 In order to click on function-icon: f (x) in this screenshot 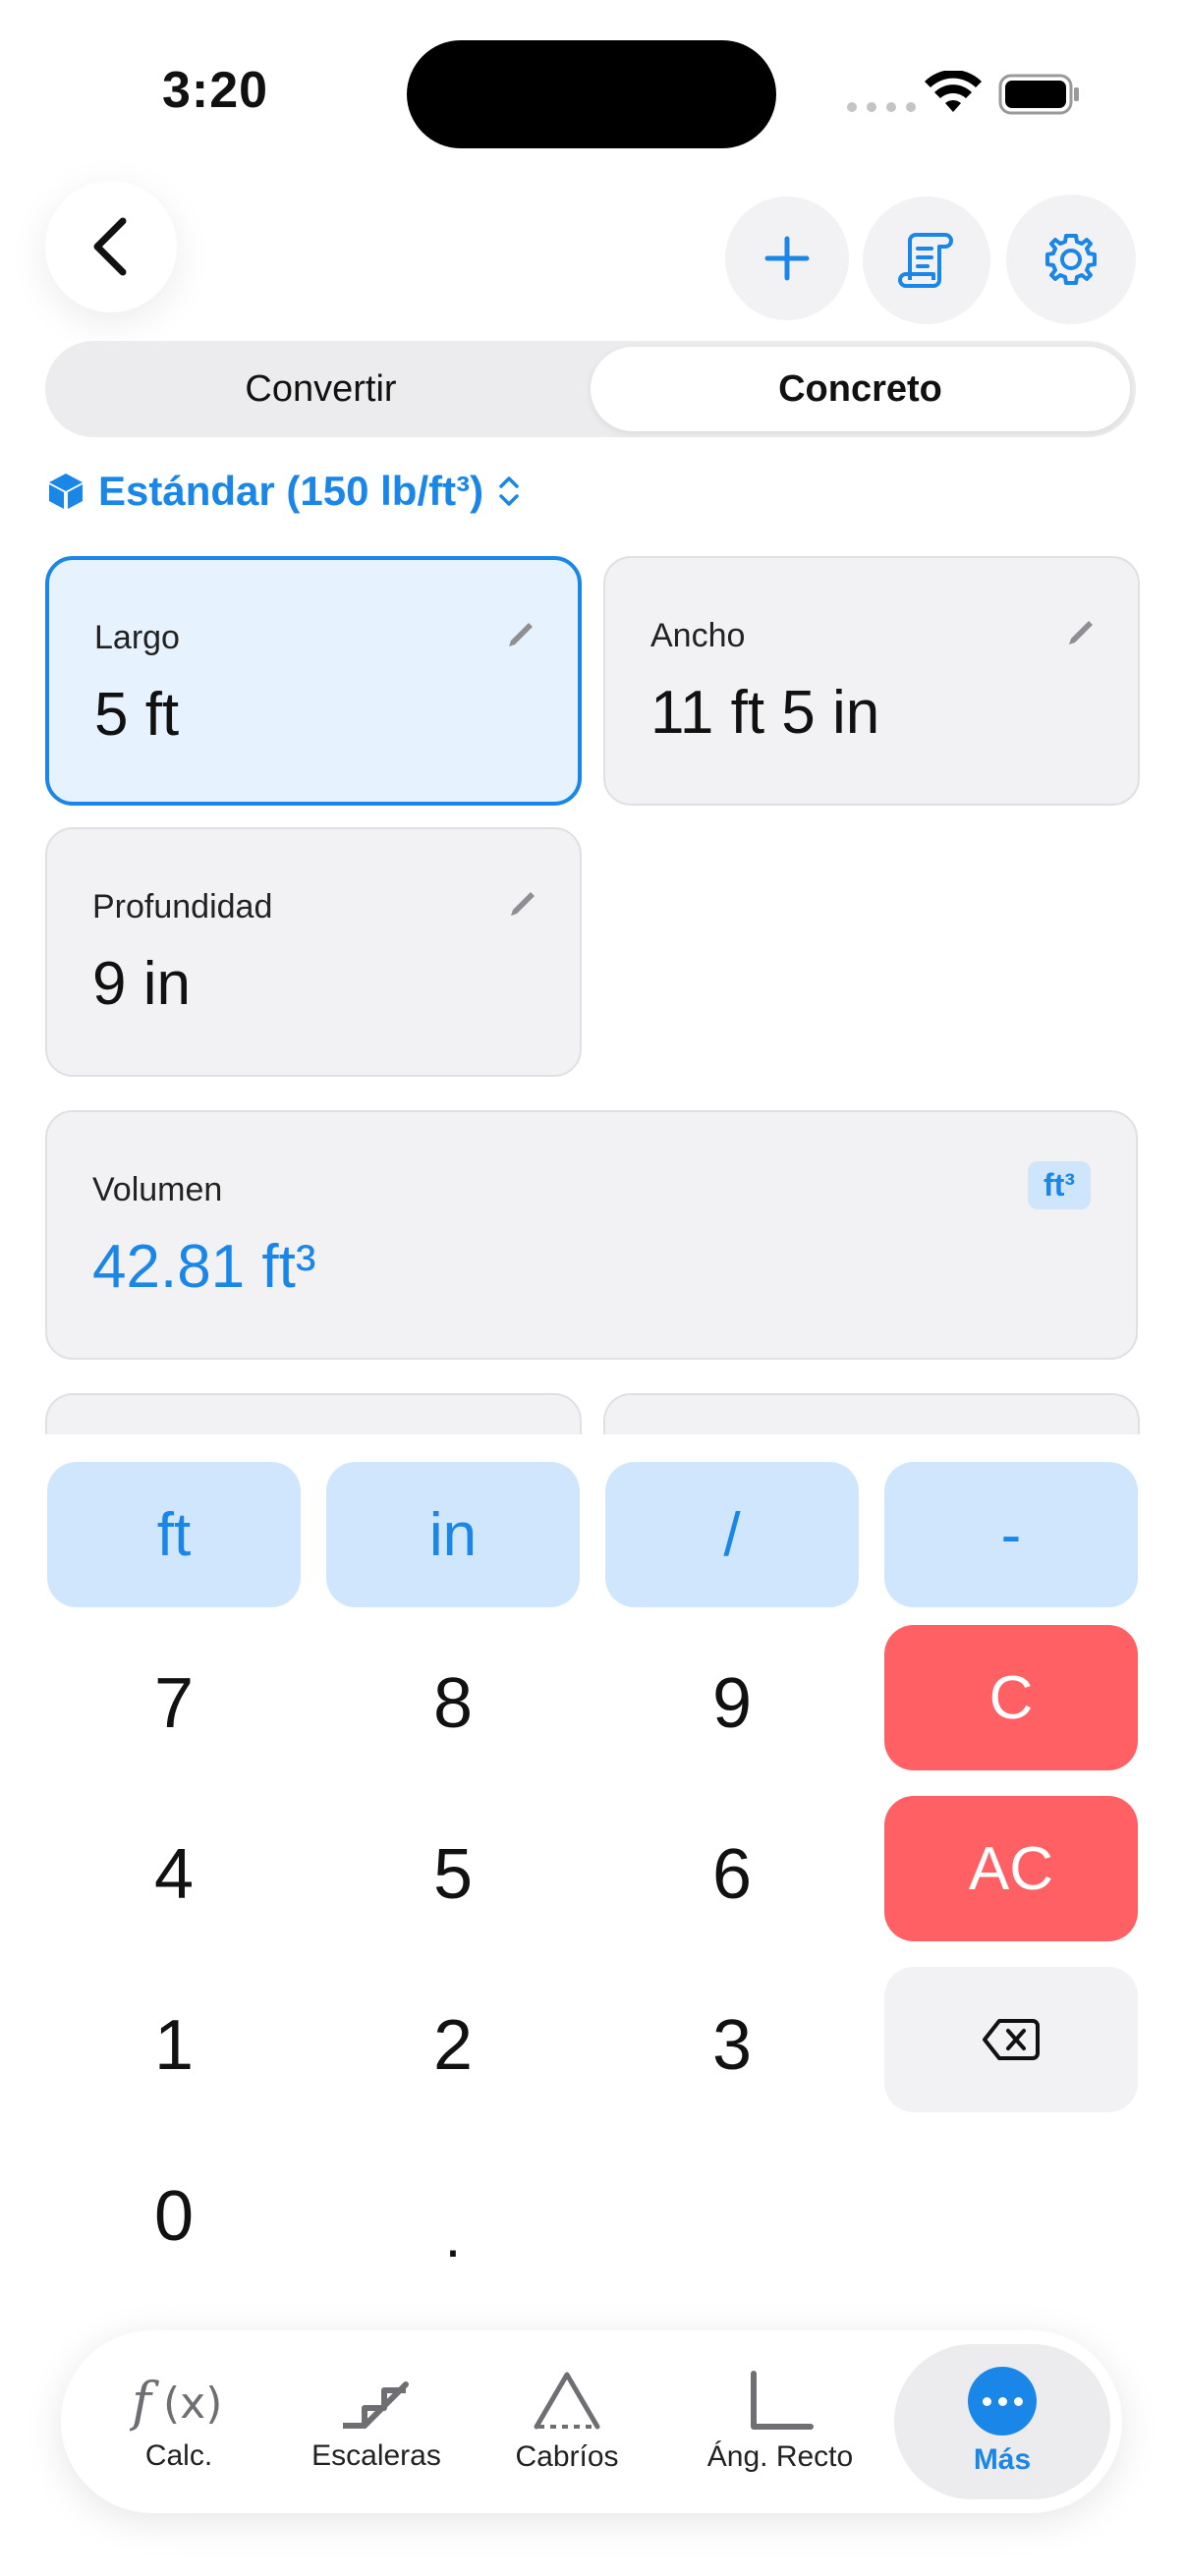, I will do `click(176, 2401)`.